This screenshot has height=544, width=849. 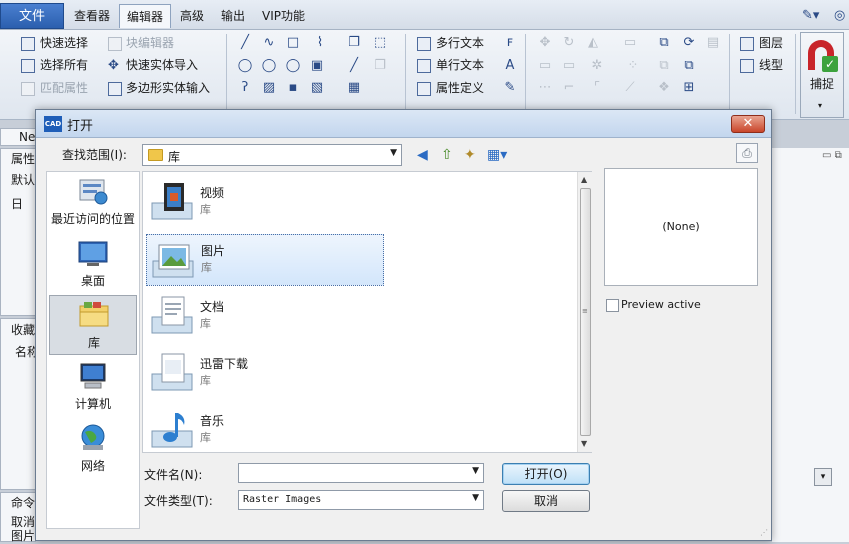 What do you see at coordinates (460, 65) in the screenshot?
I see `stext-button: 单行文本` at bounding box center [460, 65].